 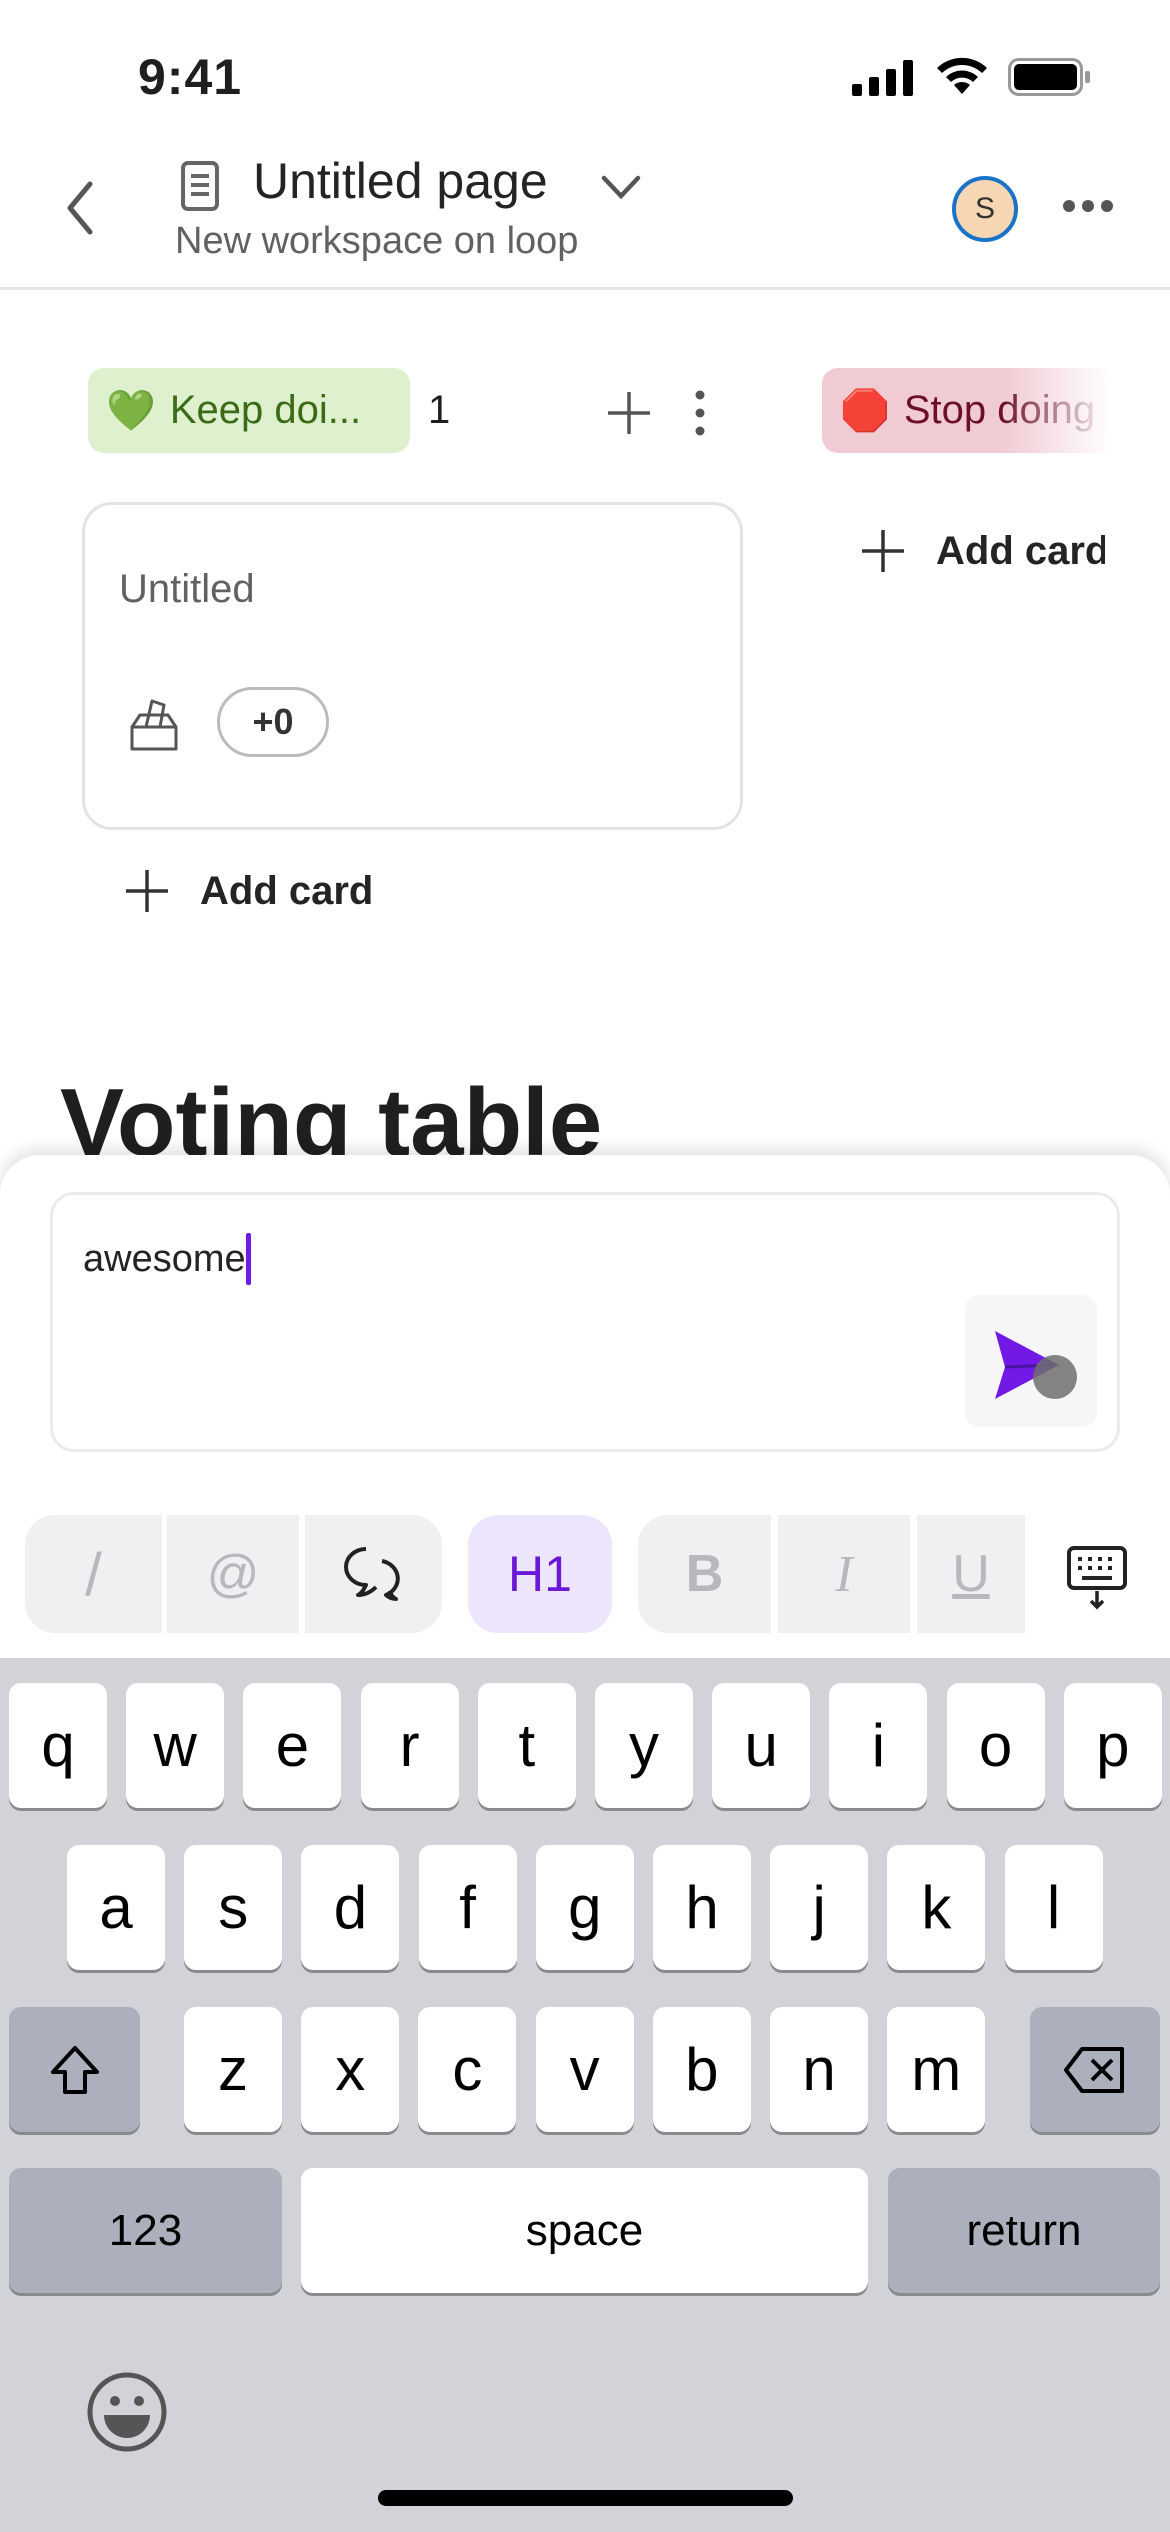 What do you see at coordinates (936, 2069) in the screenshot?
I see `key-m: m` at bounding box center [936, 2069].